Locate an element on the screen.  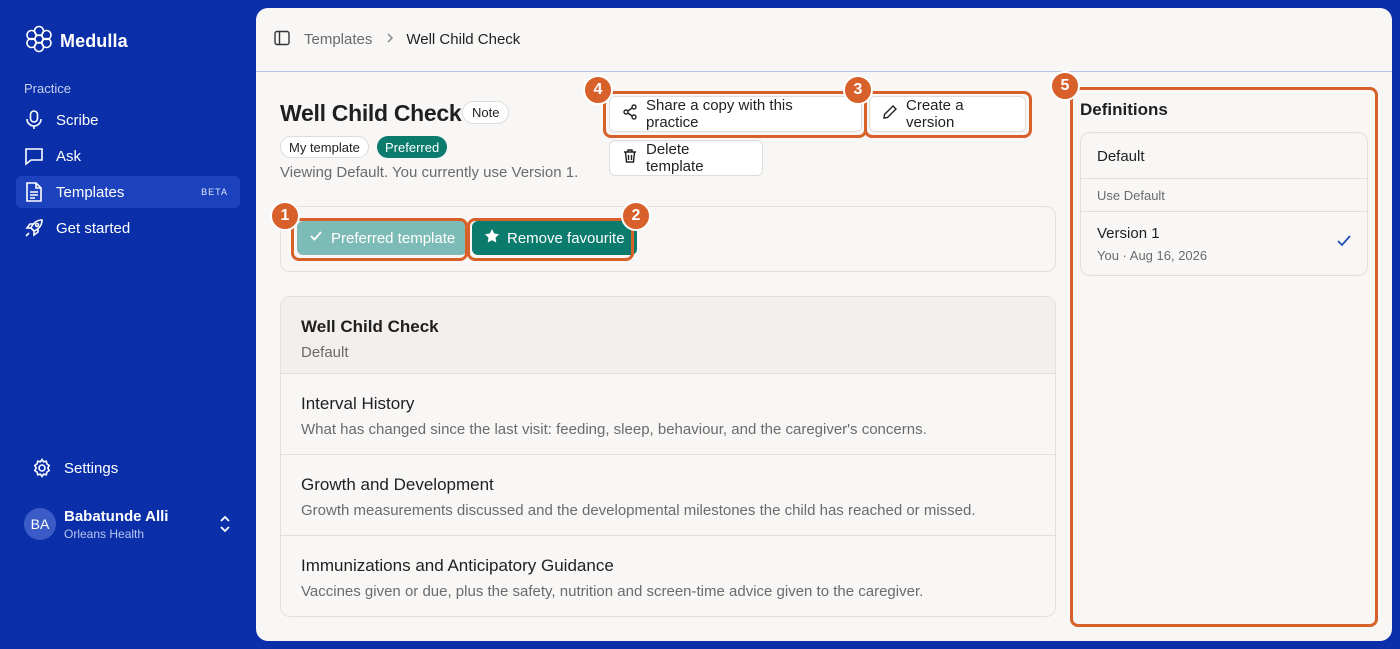
share-icon is located at coordinates (630, 114).